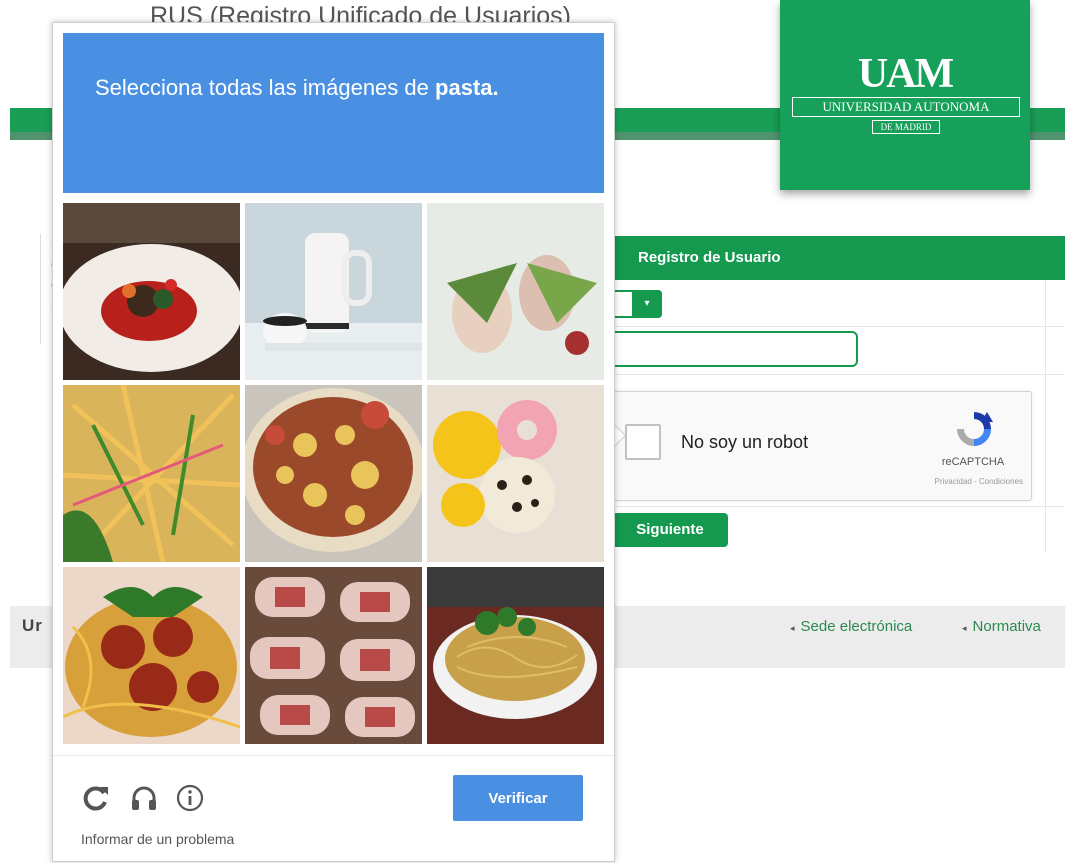 This screenshot has height=863, width=1065. What do you see at coordinates (670, 530) in the screenshot?
I see `next-button: Siguiente` at bounding box center [670, 530].